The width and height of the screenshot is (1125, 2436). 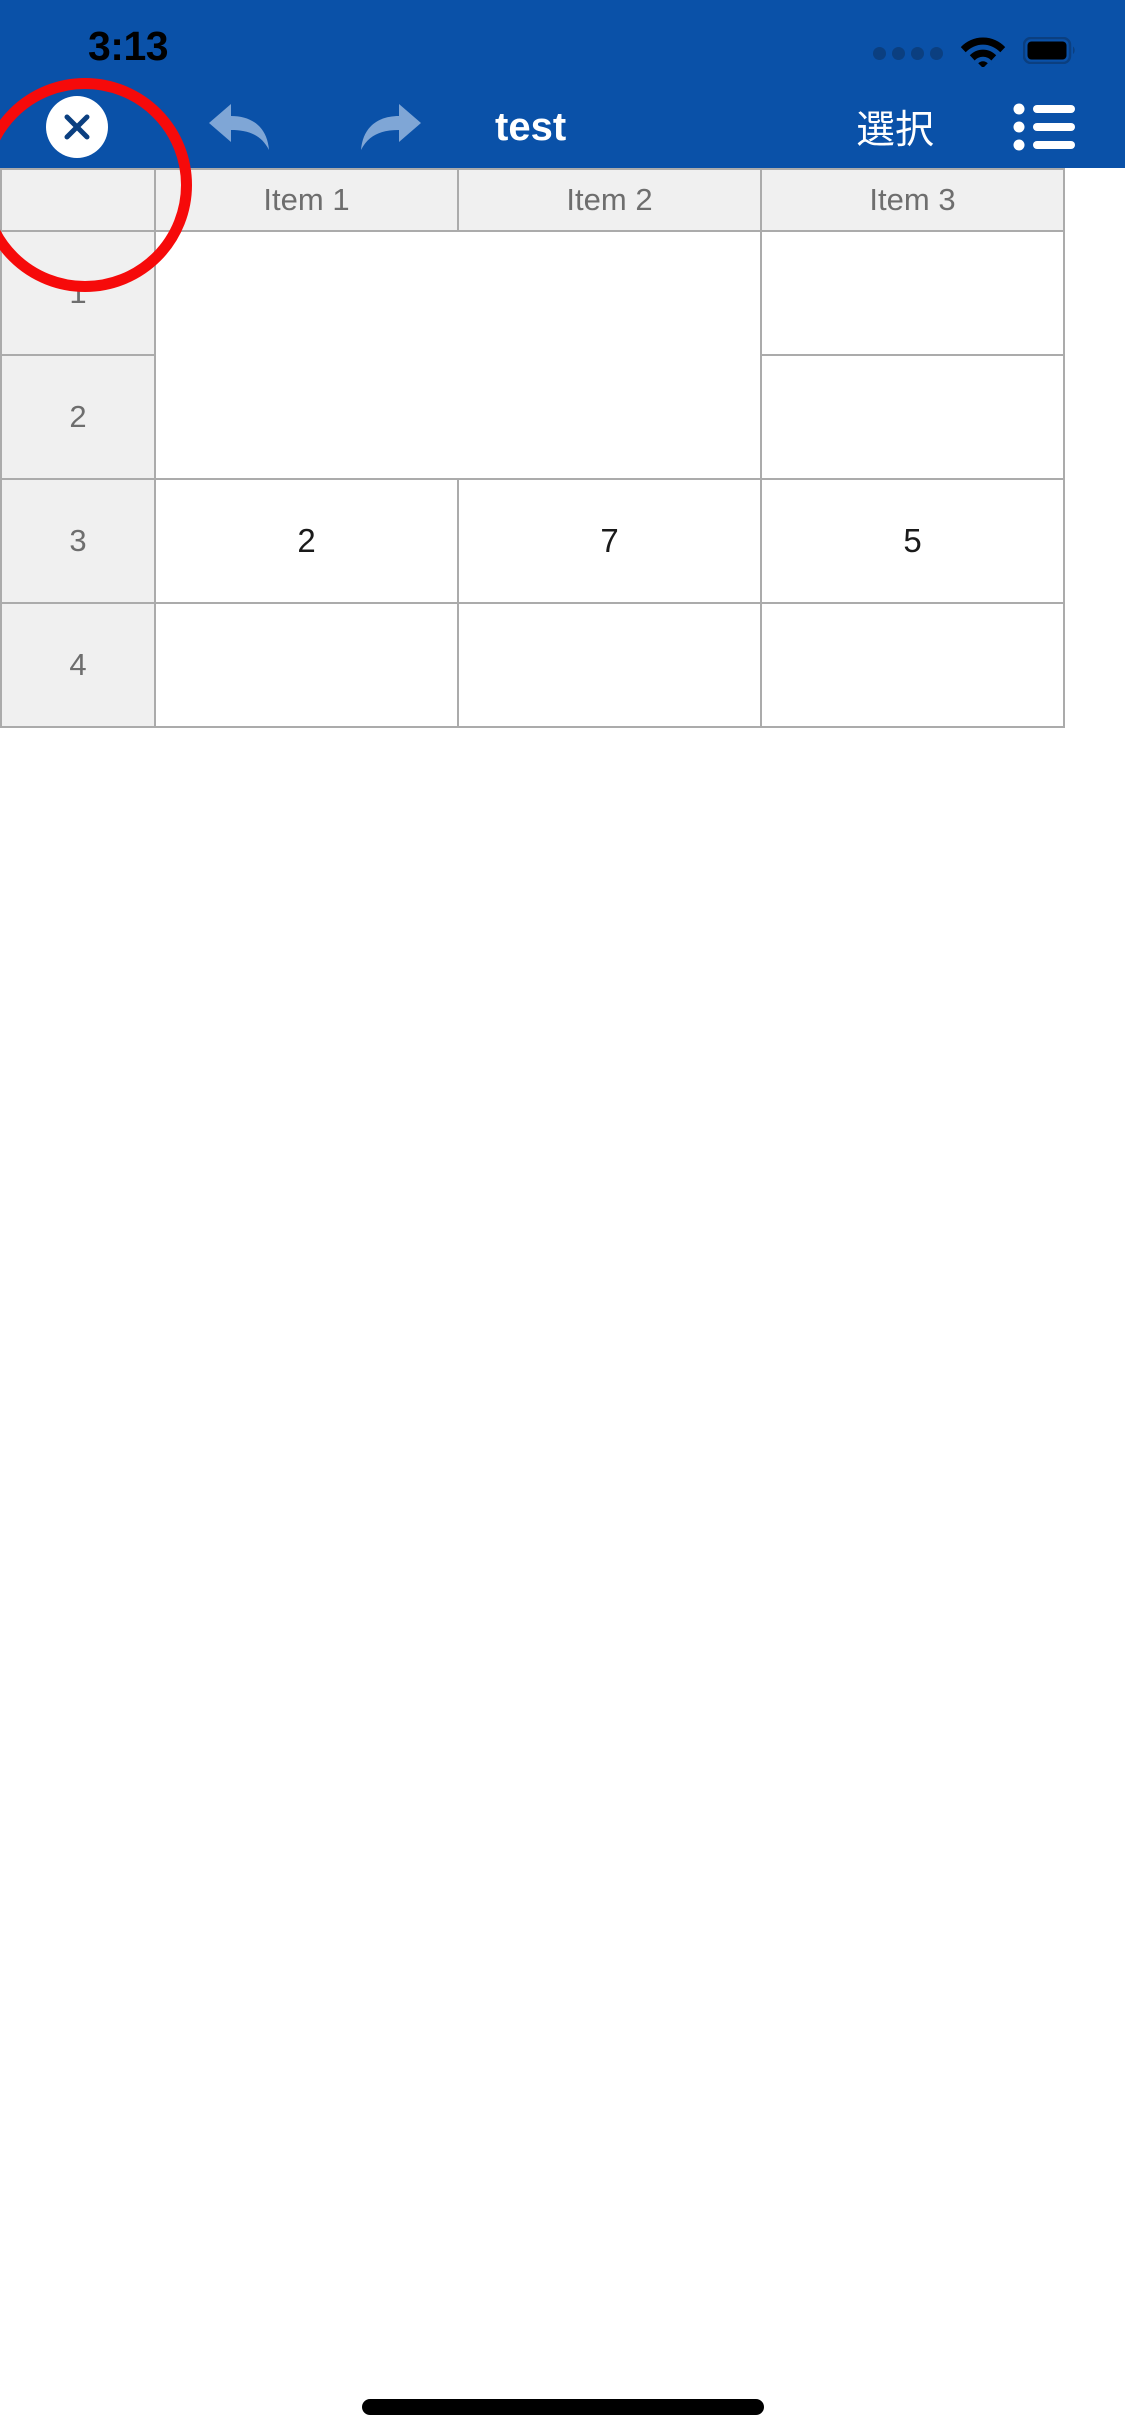 I want to click on close-x-icon, so click(x=77, y=127).